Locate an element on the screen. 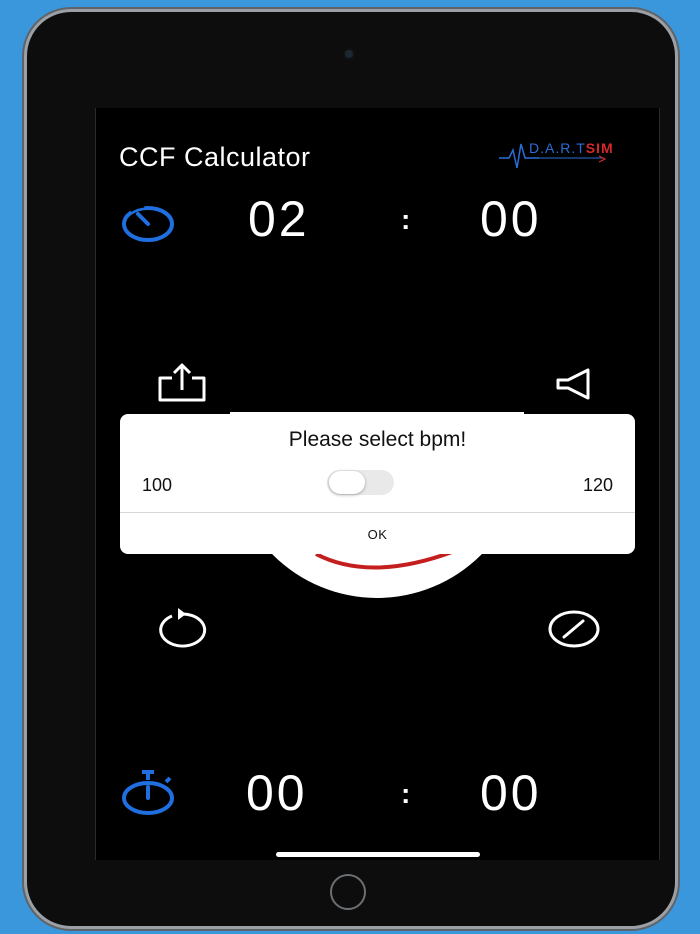  stopwatch-timer: 00 is located at coordinates (377, 795).